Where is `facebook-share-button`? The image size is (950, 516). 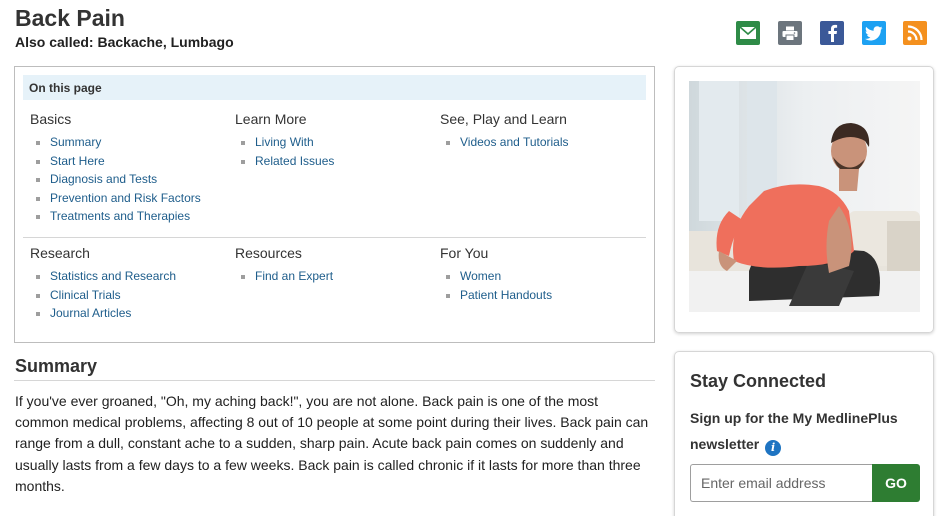 facebook-share-button is located at coordinates (832, 33).